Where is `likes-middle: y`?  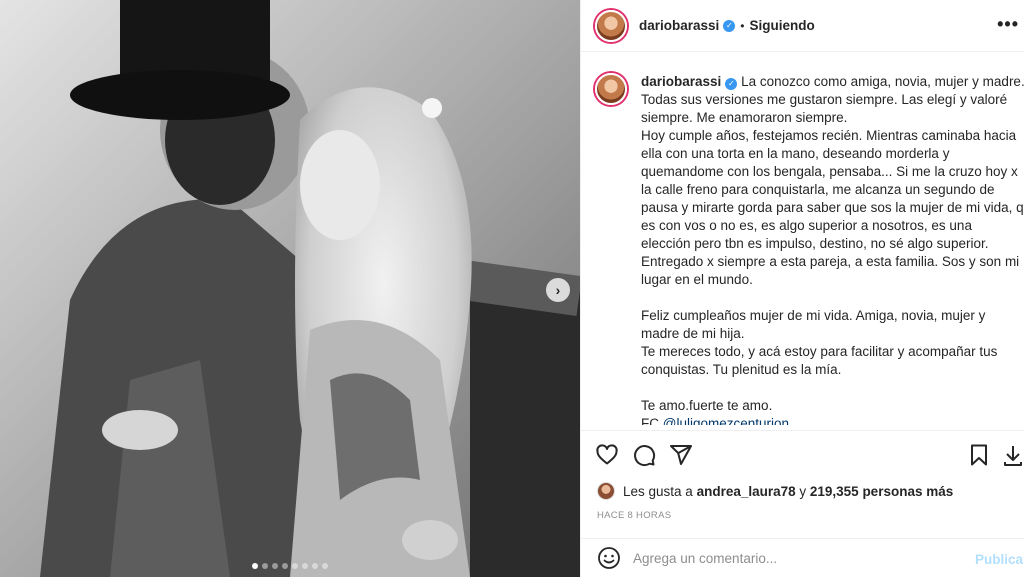
likes-middle: y is located at coordinates (802, 491).